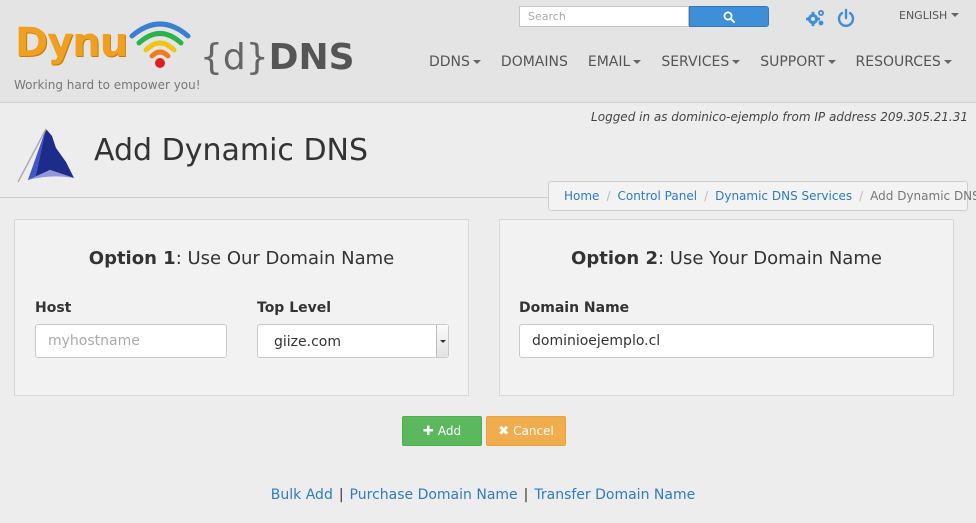  I want to click on search-icon, so click(729, 17).